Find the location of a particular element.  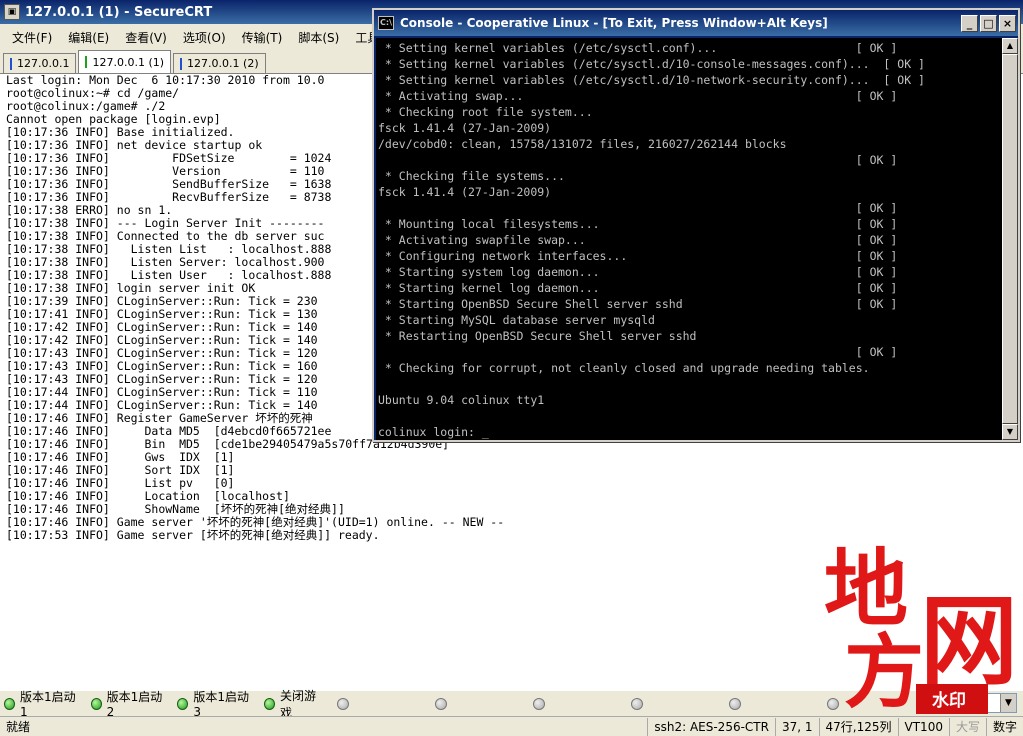

console-line: * Activating swapfile swap... [ OK ] is located at coordinates (638, 240).